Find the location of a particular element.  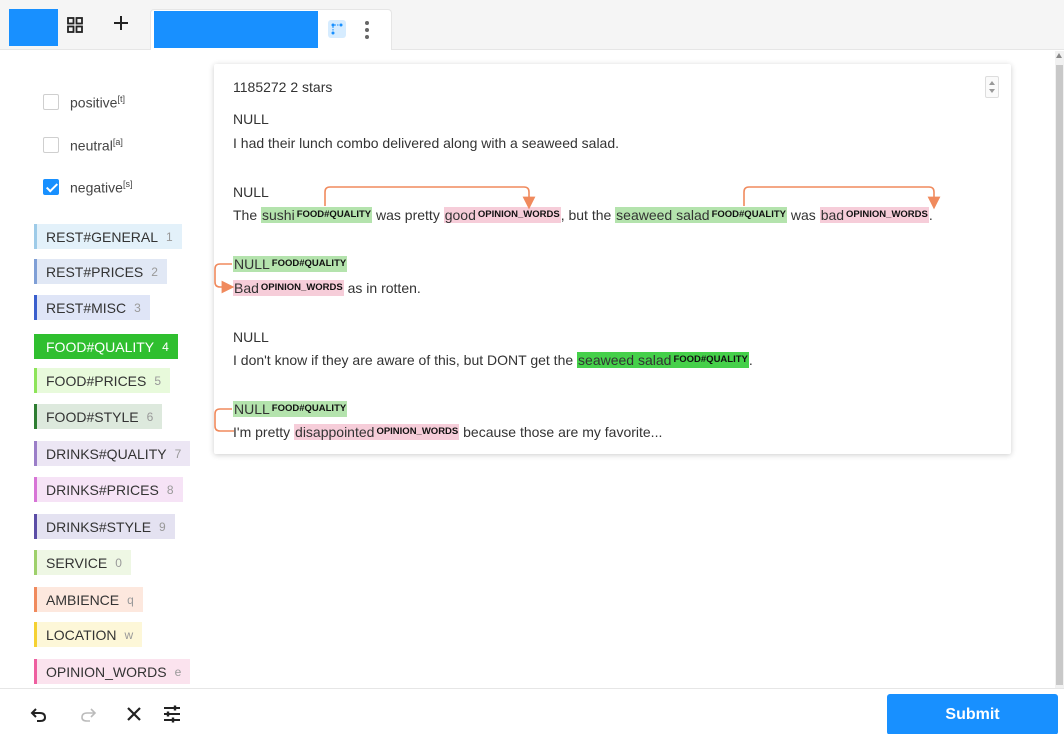

null-region-line: NULL FOOD#QUALITY is located at coordinates (290, 264).